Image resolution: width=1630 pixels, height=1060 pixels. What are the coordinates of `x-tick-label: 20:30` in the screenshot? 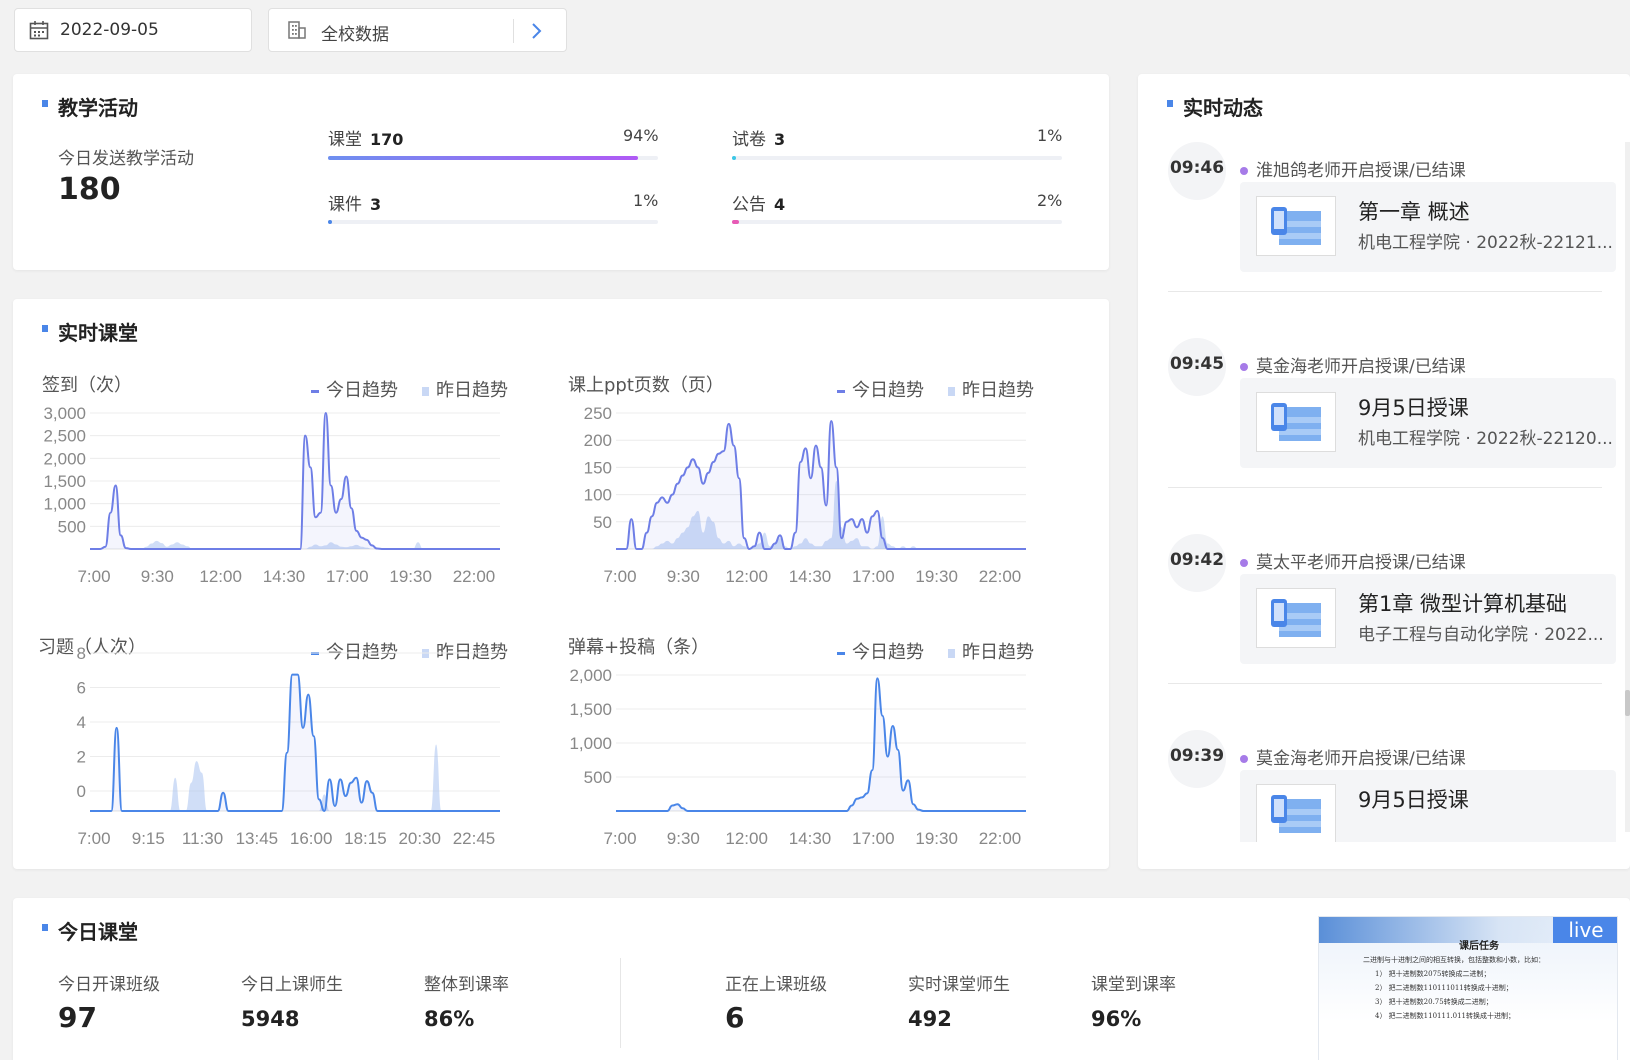 It's located at (419, 838).